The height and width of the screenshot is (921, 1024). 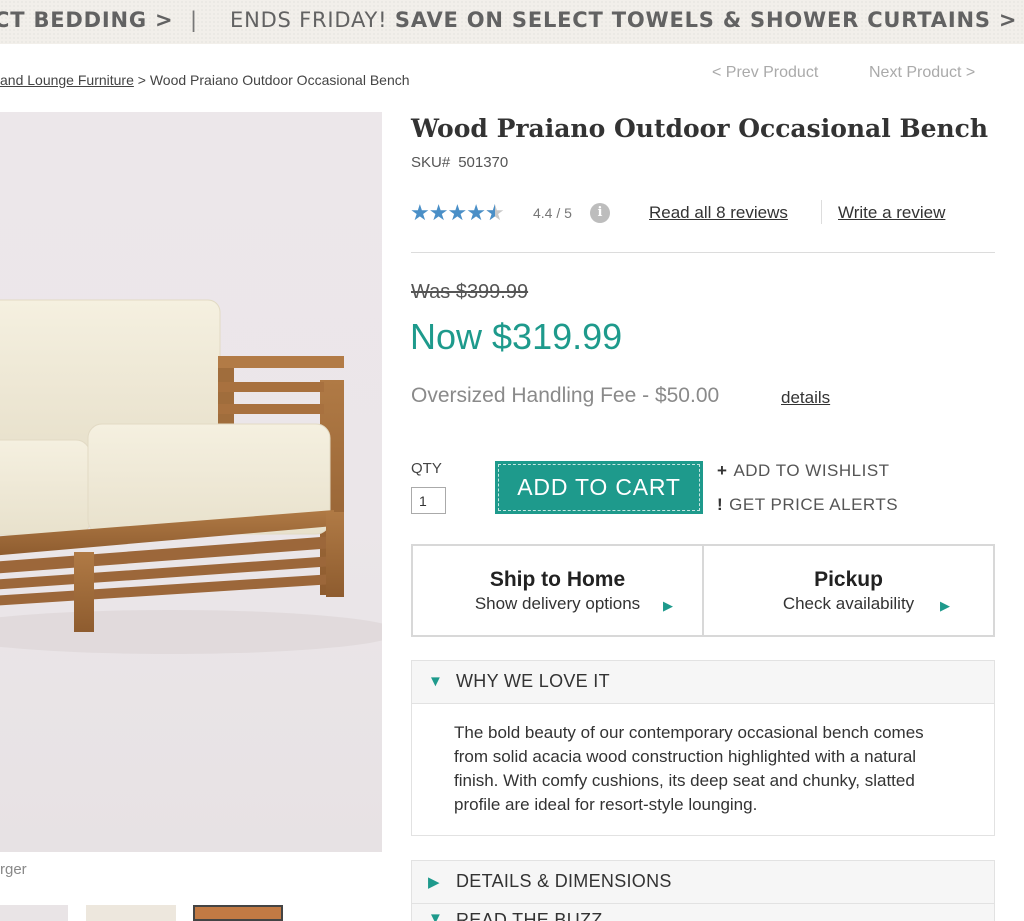 I want to click on add-to-cart-button: ADD TO CART, so click(x=599, y=487).